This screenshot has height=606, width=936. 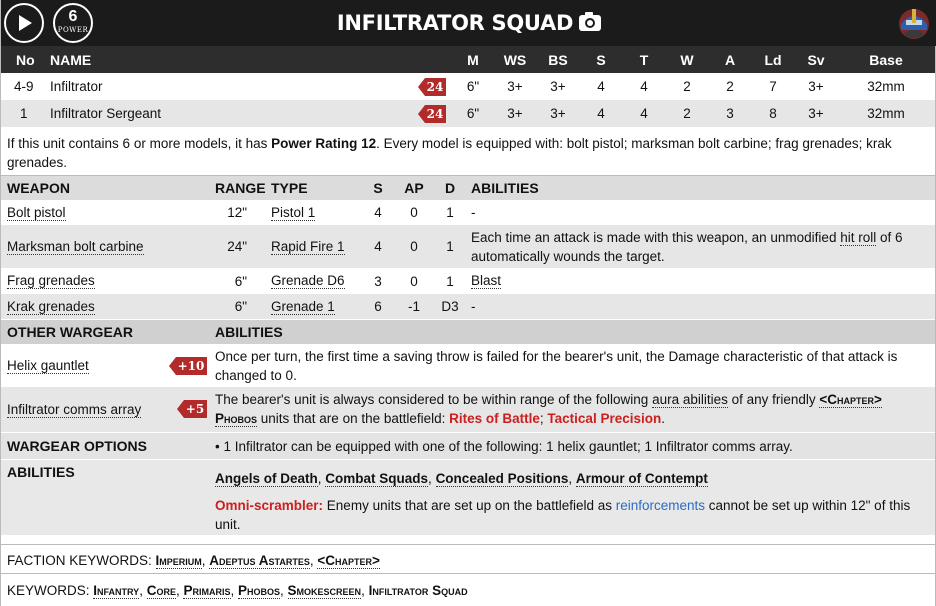 What do you see at coordinates (303, 307) in the screenshot?
I see `weapon-type: Grenade 1` at bounding box center [303, 307].